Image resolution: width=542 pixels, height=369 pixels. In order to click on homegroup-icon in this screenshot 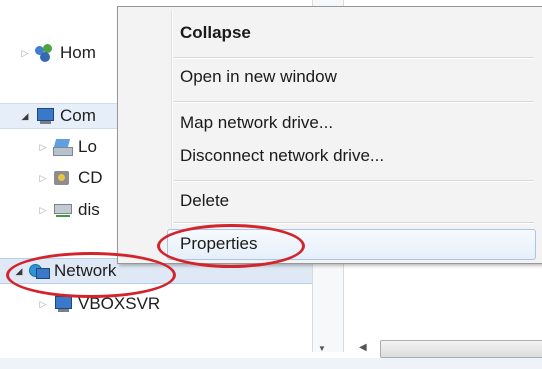, I will do `click(45, 53)`.